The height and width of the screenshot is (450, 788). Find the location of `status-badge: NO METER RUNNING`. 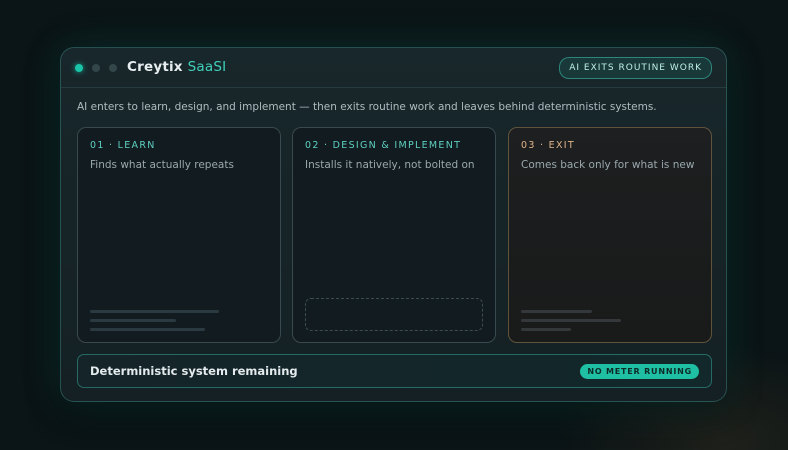

status-badge: NO METER RUNNING is located at coordinates (639, 371).